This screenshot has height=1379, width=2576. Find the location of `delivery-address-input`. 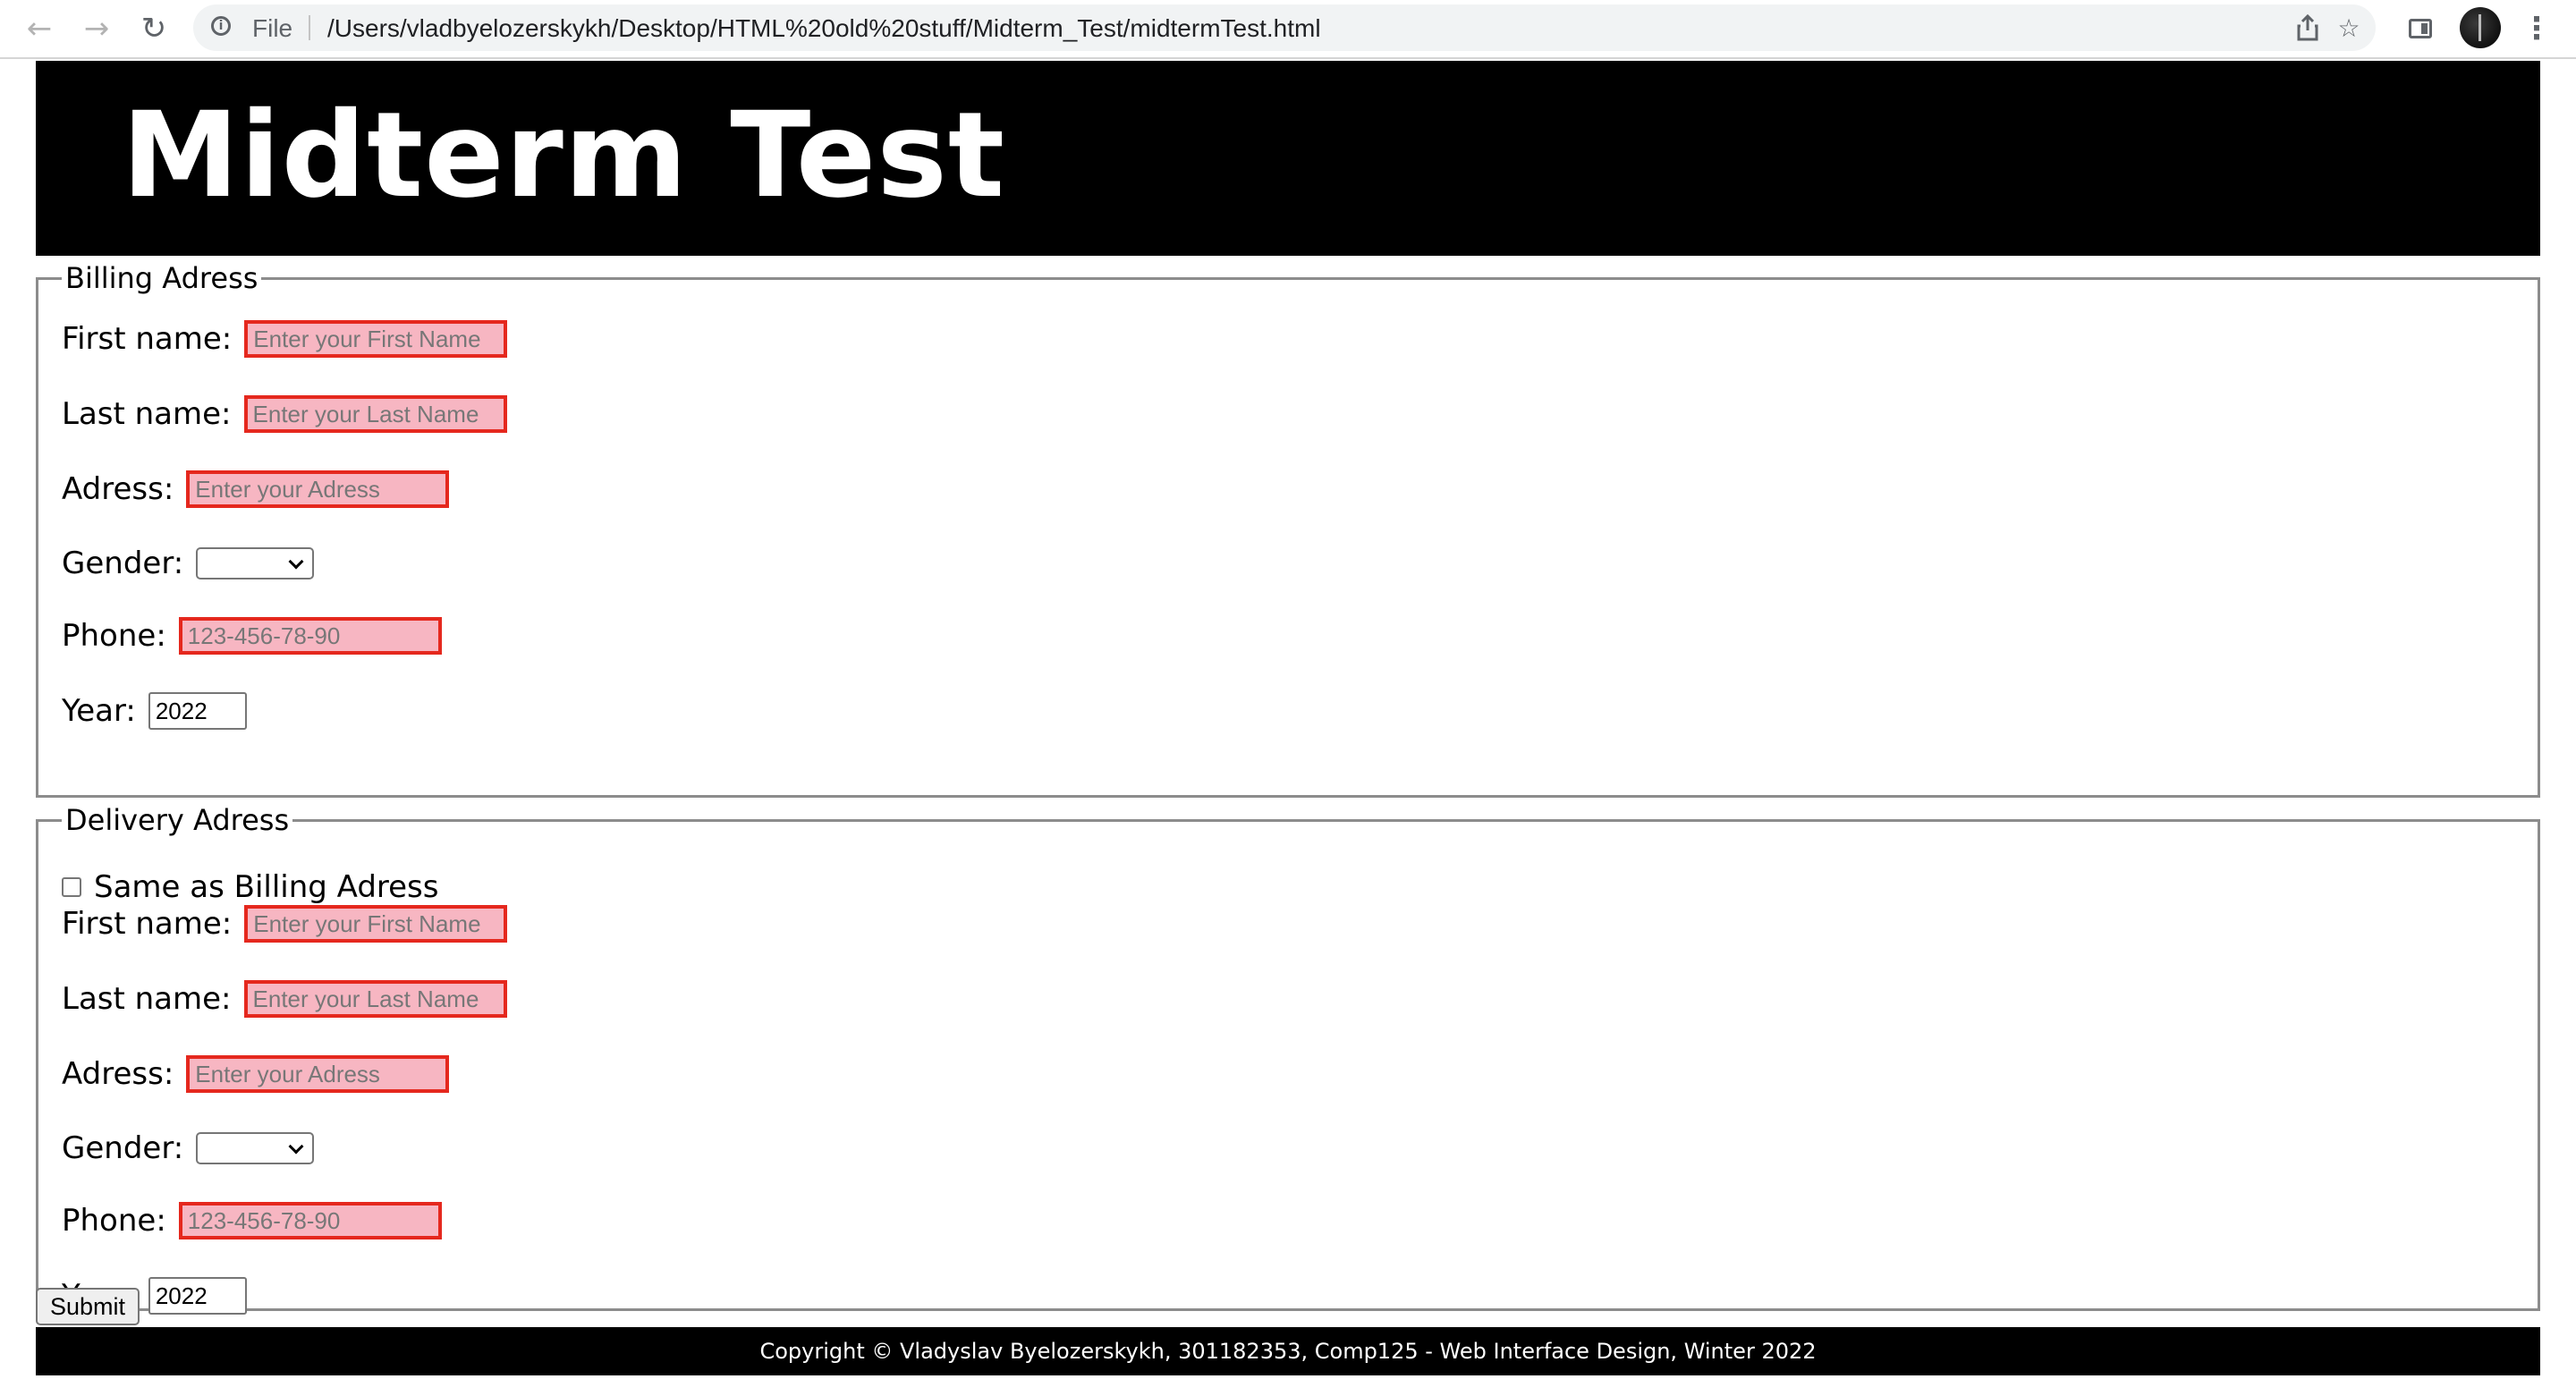

delivery-address-input is located at coordinates (318, 1074).